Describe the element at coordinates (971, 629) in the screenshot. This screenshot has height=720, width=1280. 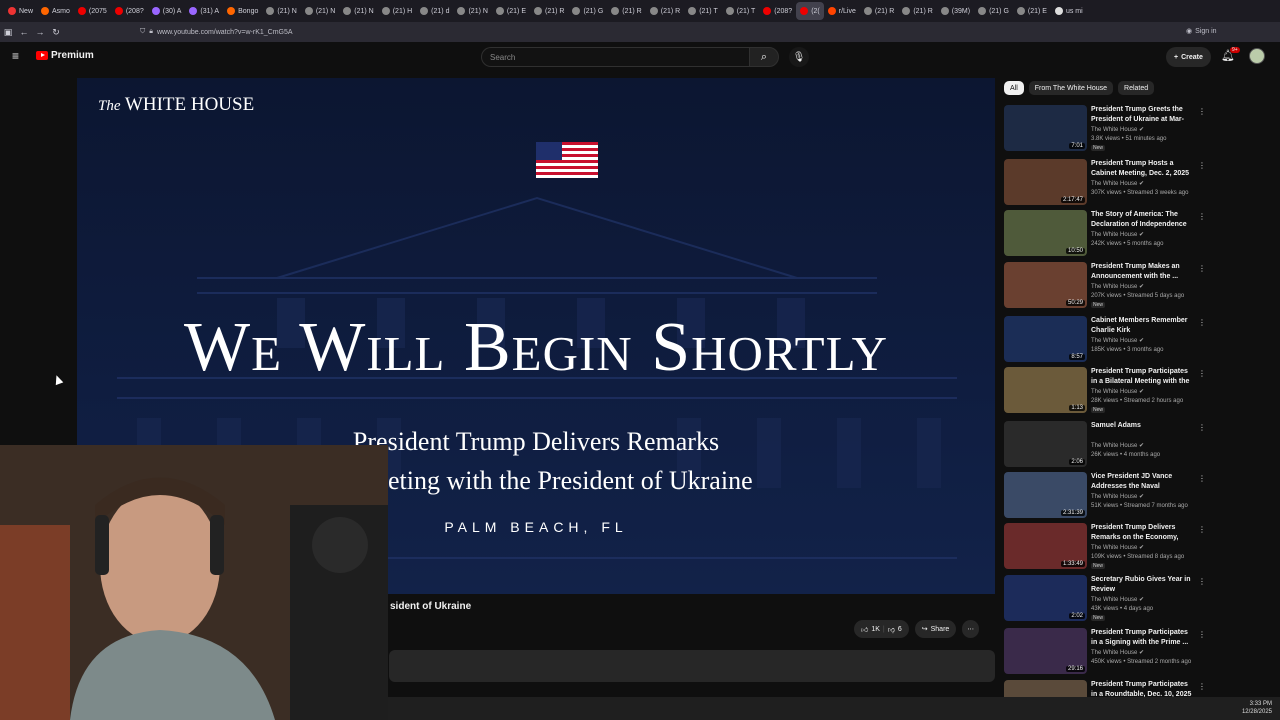
I see `more-actions-button: ⋯` at that location.